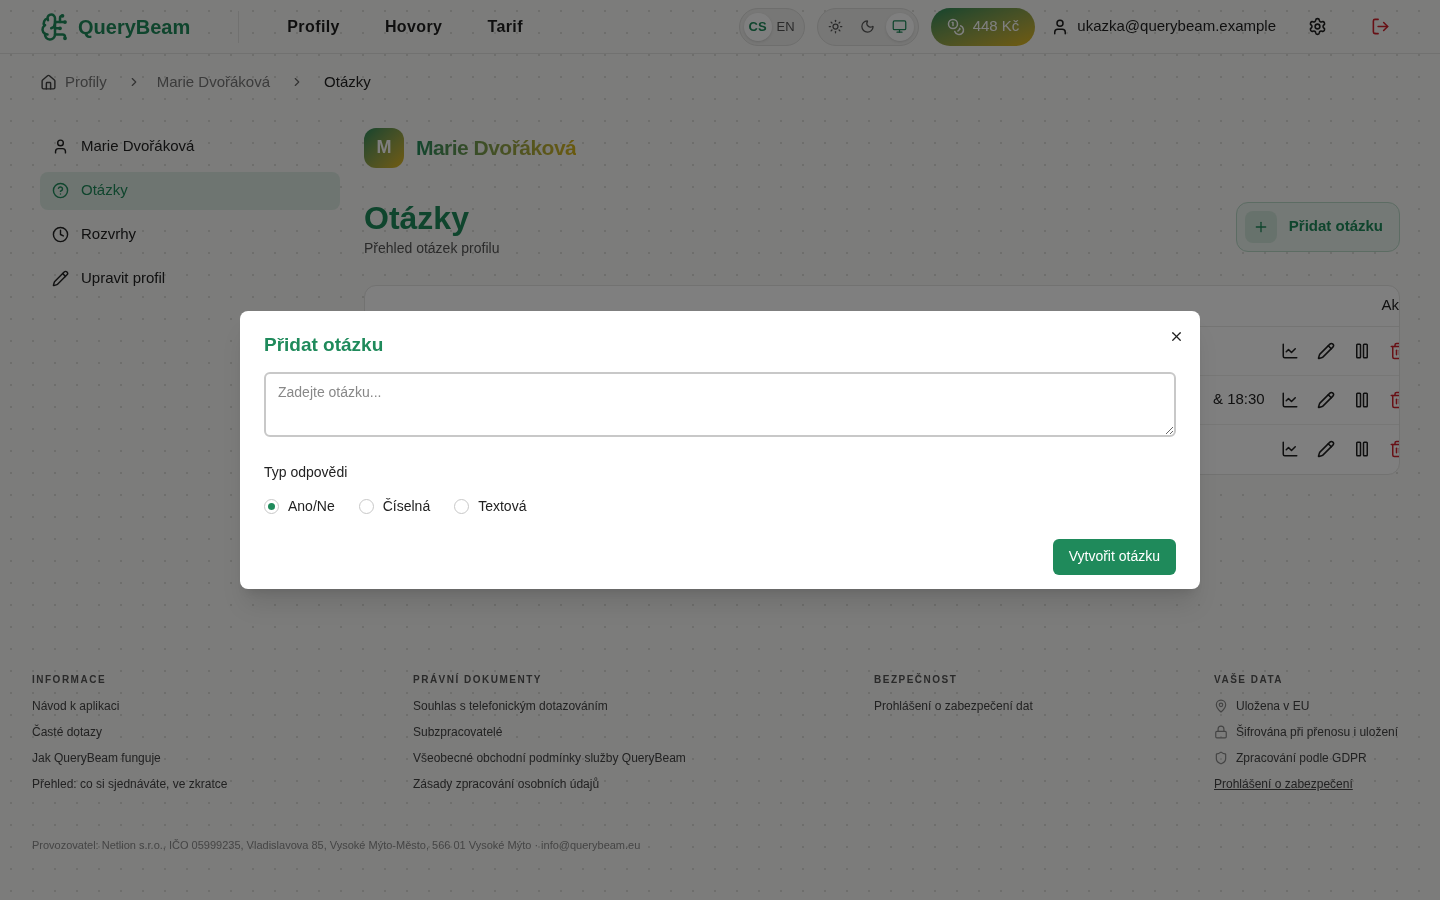 The width and height of the screenshot is (1440, 900). Describe the element at coordinates (1239, 399) in the screenshot. I see `table-cell-text: & 18:30` at that location.